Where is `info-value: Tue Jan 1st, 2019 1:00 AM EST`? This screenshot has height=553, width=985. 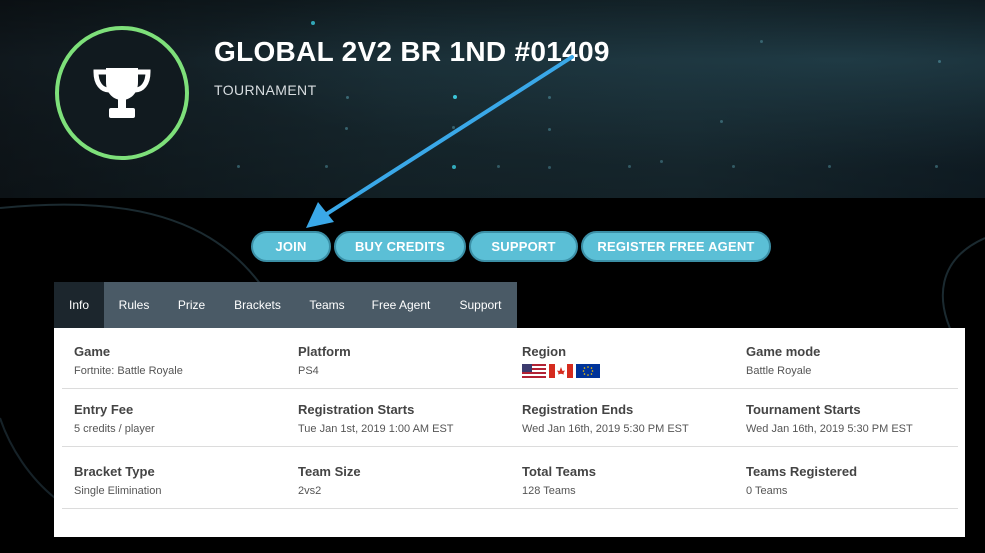 info-value: Tue Jan 1st, 2019 1:00 AM EST is located at coordinates (376, 429).